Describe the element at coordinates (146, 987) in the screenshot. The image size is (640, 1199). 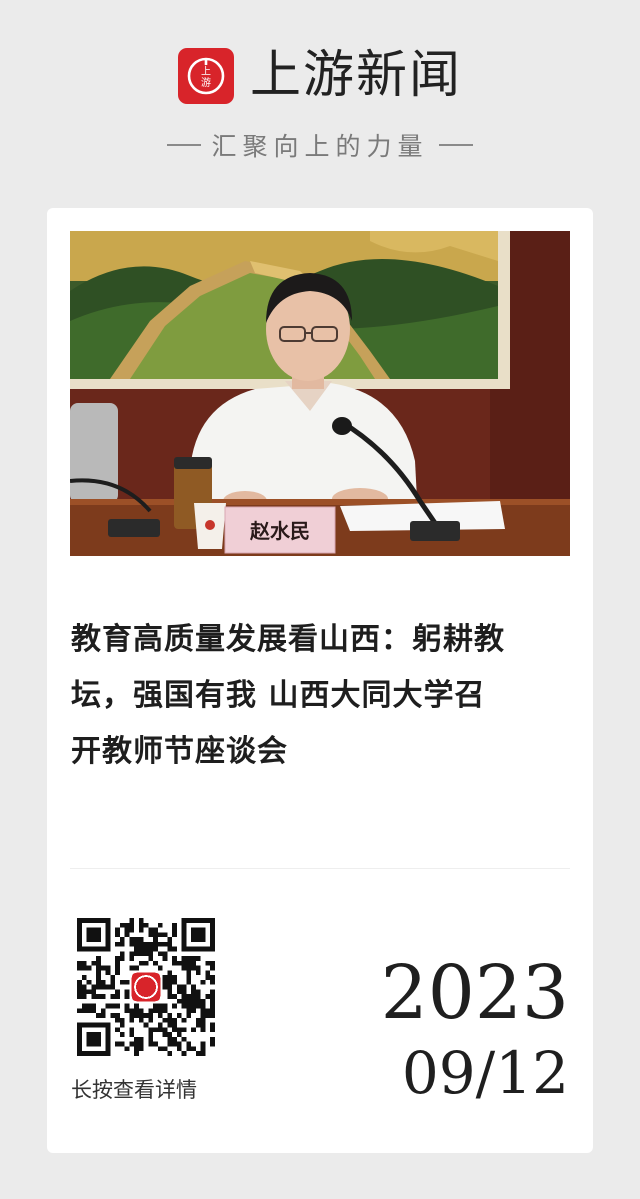
I see `qr-code-icon` at that location.